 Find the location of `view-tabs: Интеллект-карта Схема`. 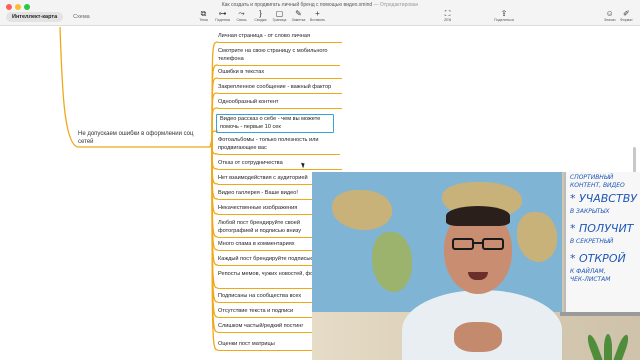

view-tabs: Интеллект-карта Схема is located at coordinates (51, 17).